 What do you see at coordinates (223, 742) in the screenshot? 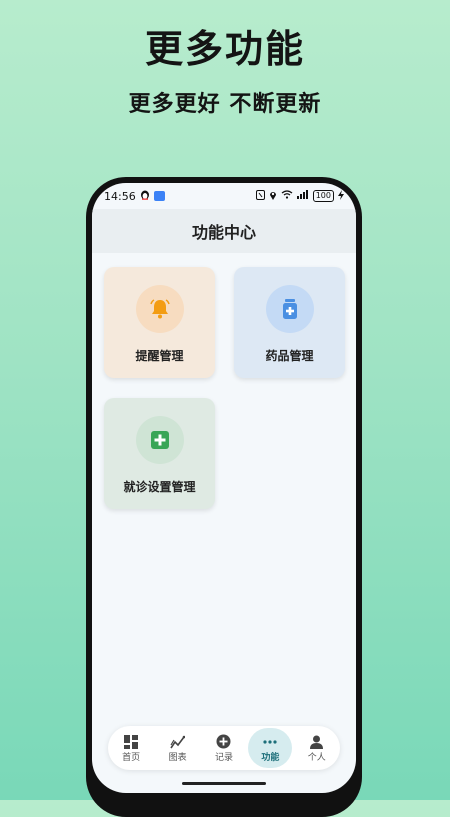
I see `add-circle-icon` at bounding box center [223, 742].